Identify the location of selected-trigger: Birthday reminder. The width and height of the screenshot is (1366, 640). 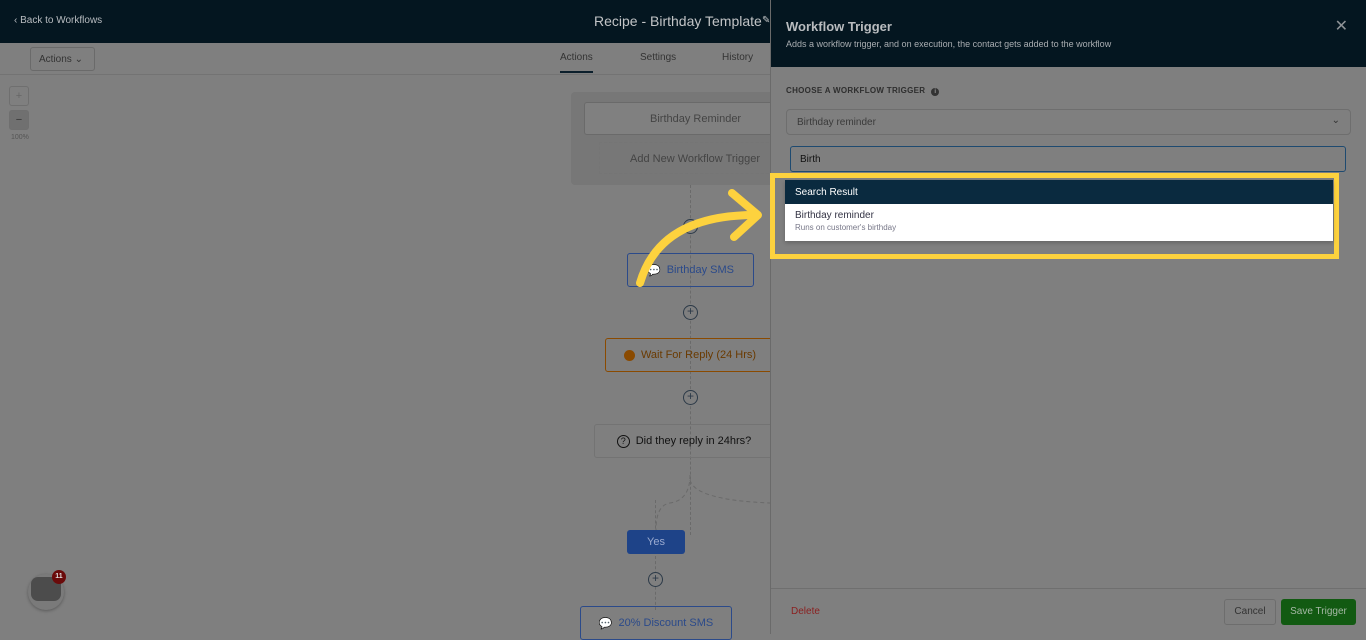
(836, 122).